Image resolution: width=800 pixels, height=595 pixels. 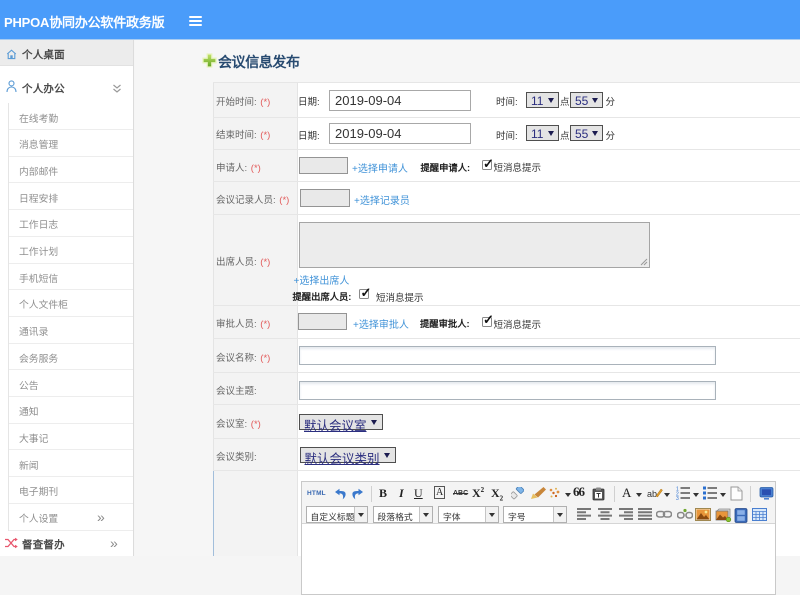 I want to click on svg-text: 3, so click(x=677, y=498).